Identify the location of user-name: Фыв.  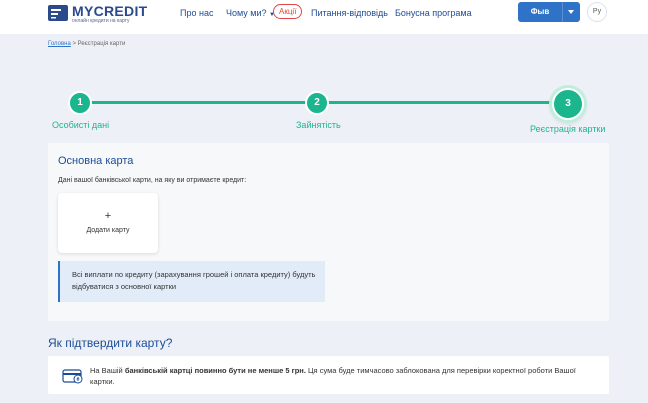
(540, 11).